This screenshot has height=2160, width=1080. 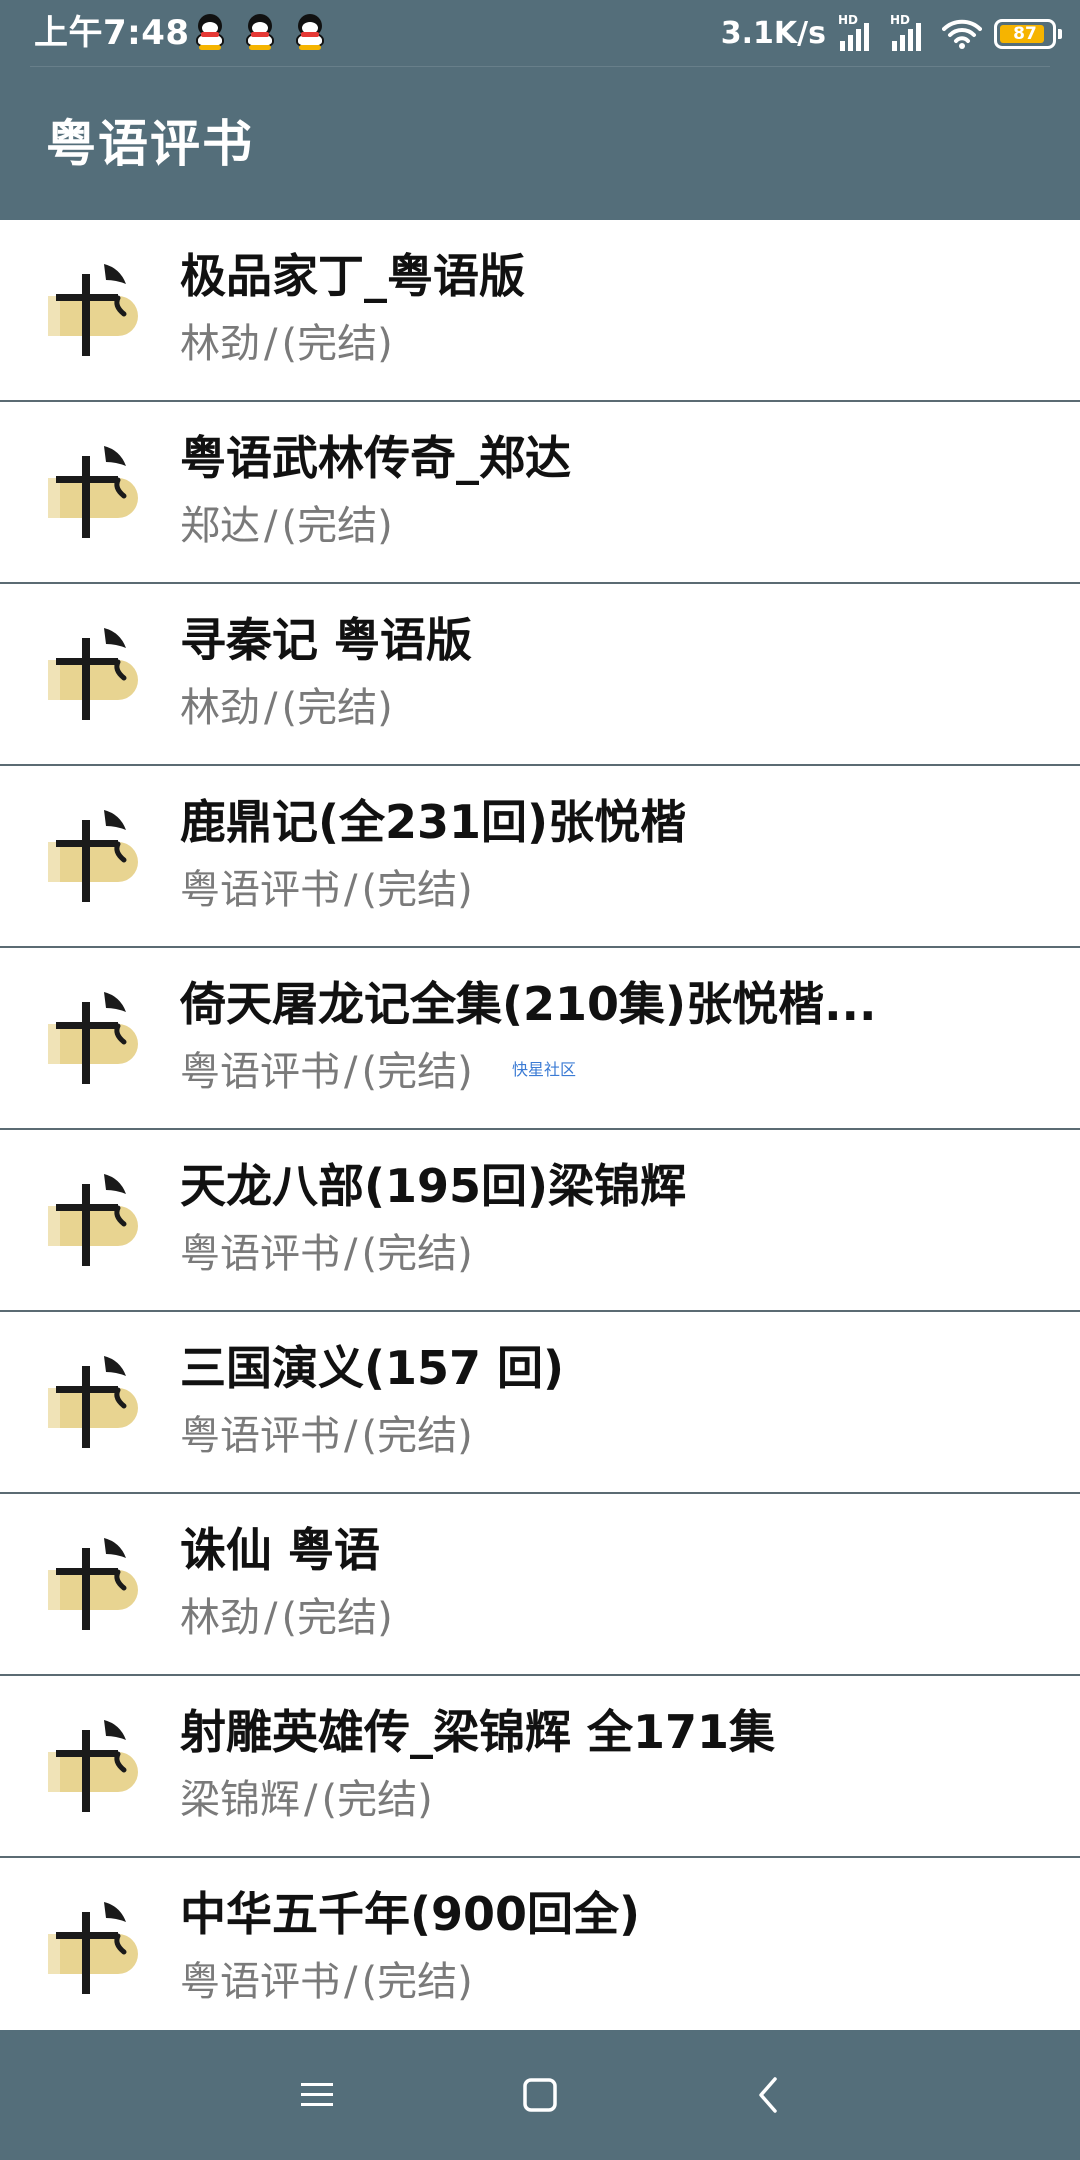 I want to click on network-speed: 3.1K/s, so click(x=773, y=33).